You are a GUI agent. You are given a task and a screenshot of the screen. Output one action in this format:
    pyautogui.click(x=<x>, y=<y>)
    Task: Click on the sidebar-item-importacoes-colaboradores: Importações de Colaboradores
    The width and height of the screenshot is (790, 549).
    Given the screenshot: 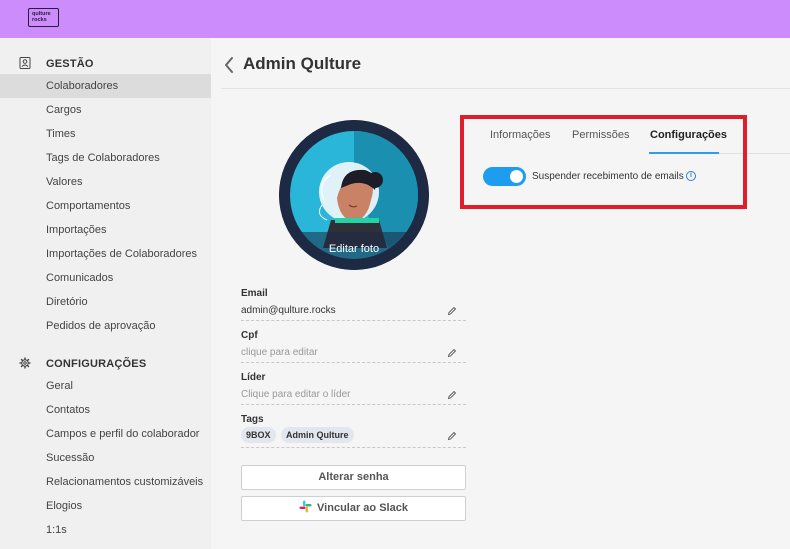 What is the action you would take?
    pyautogui.click(x=105, y=254)
    